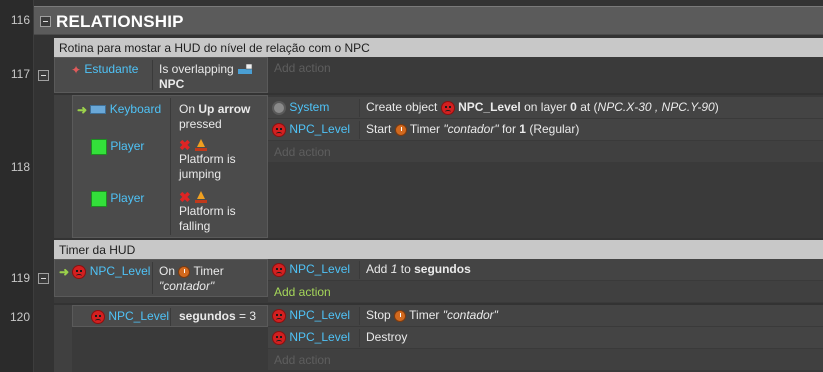 This screenshot has height=372, width=823. I want to click on line-number-116: 116, so click(20, 20).